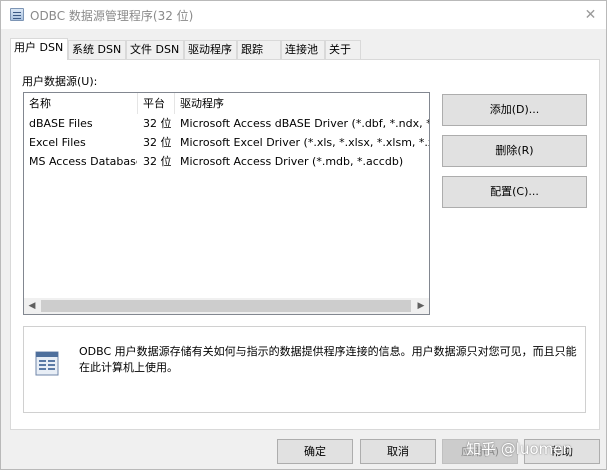 This screenshot has width=607, height=470. I want to click on column-header-platform: 平台, so click(156, 103).